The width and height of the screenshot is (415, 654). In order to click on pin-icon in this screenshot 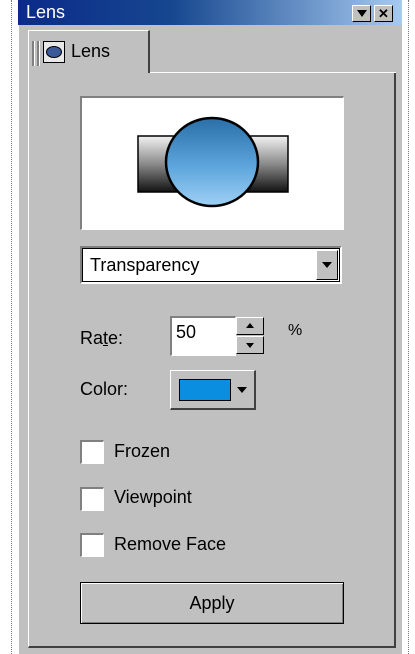, I will do `click(361, 13)`.